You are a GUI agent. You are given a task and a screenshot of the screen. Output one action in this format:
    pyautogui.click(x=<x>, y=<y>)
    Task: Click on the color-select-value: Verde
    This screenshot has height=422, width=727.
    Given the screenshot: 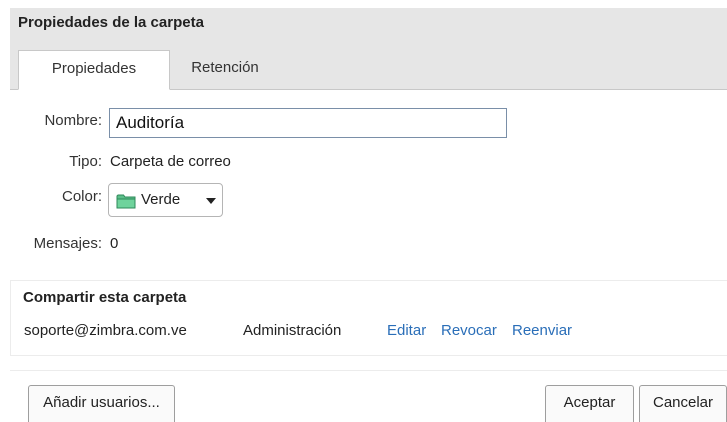 What is the action you would take?
    pyautogui.click(x=161, y=199)
    